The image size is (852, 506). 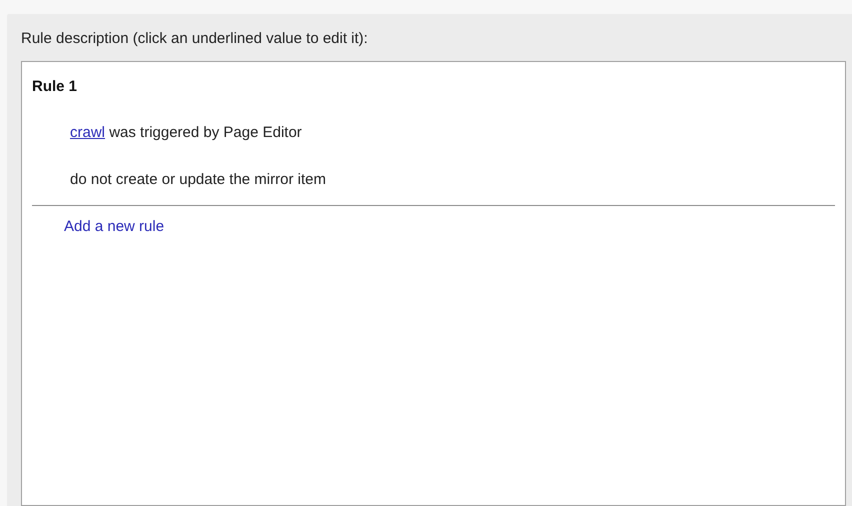 I want to click on value-link: crawl, so click(x=88, y=132).